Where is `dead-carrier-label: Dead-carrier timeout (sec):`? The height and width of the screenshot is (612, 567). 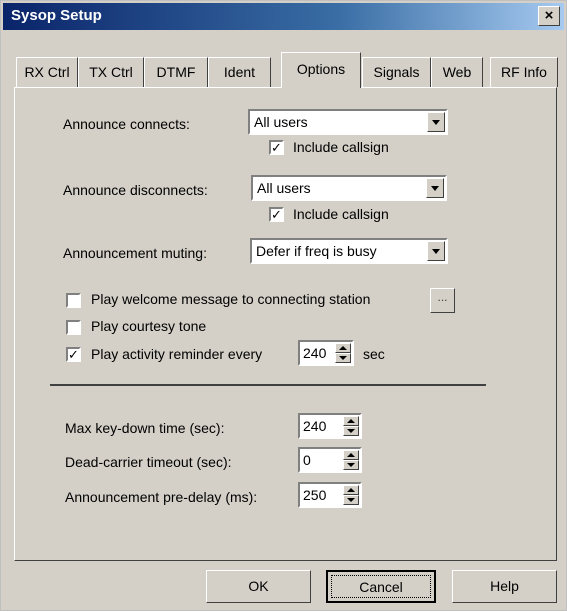
dead-carrier-label: Dead-carrier timeout (sec): is located at coordinates (148, 462).